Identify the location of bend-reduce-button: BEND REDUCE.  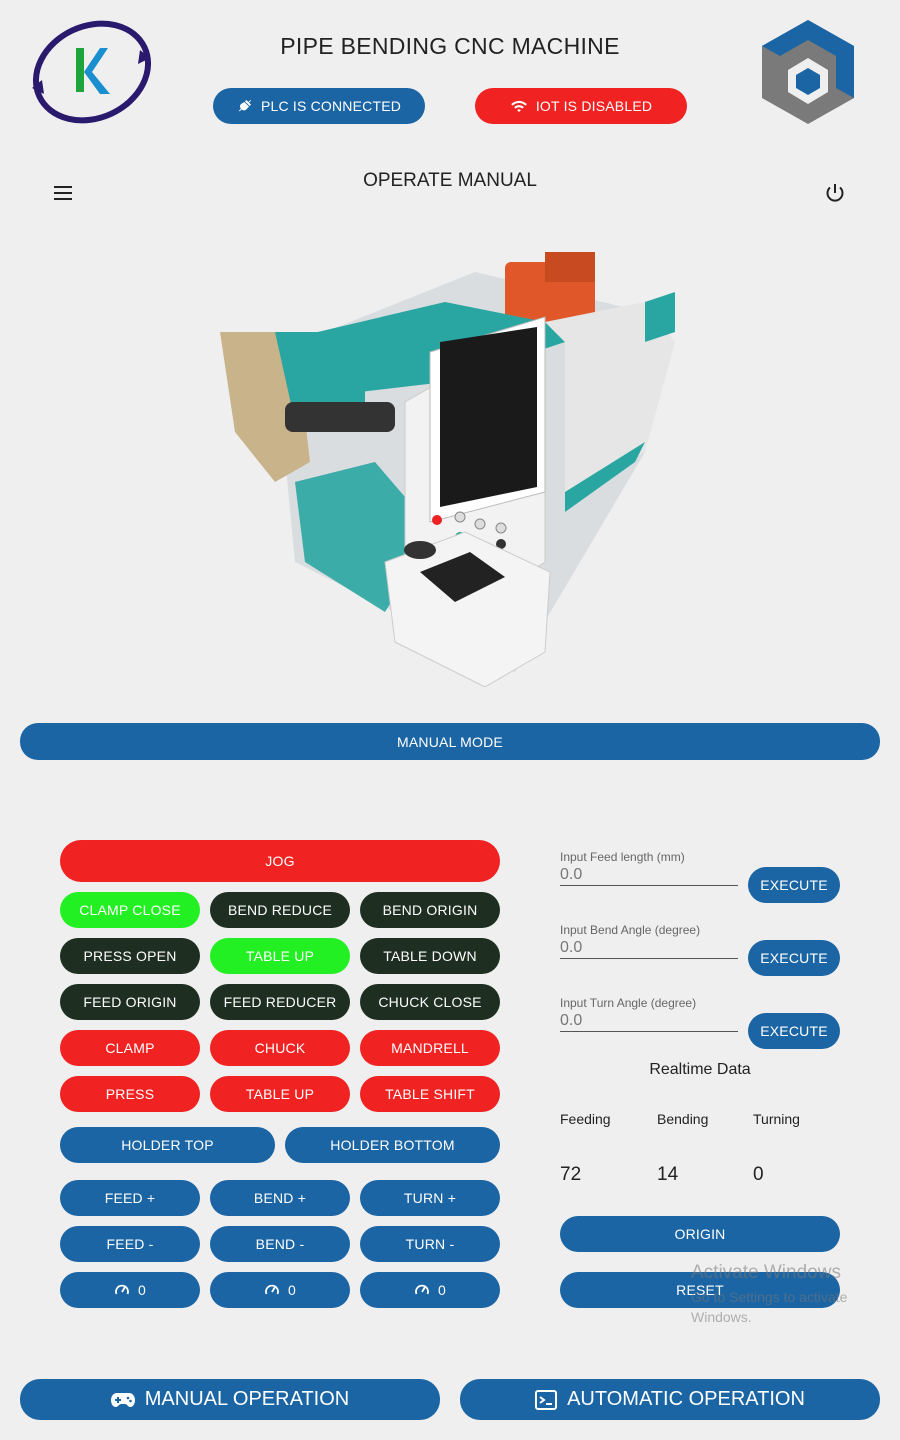
(280, 910).